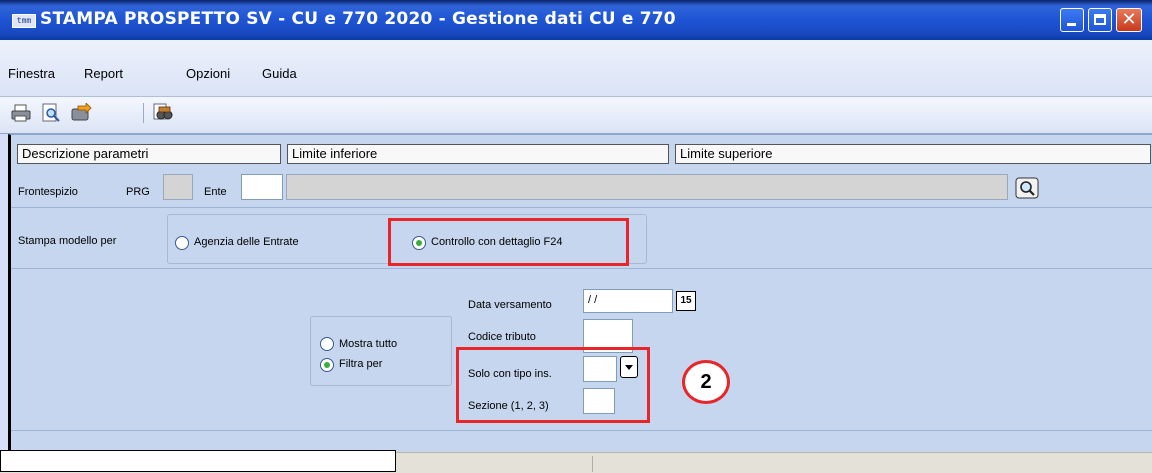 The image size is (1152, 473). I want to click on menu-opzioni: Opzioni, so click(208, 73).